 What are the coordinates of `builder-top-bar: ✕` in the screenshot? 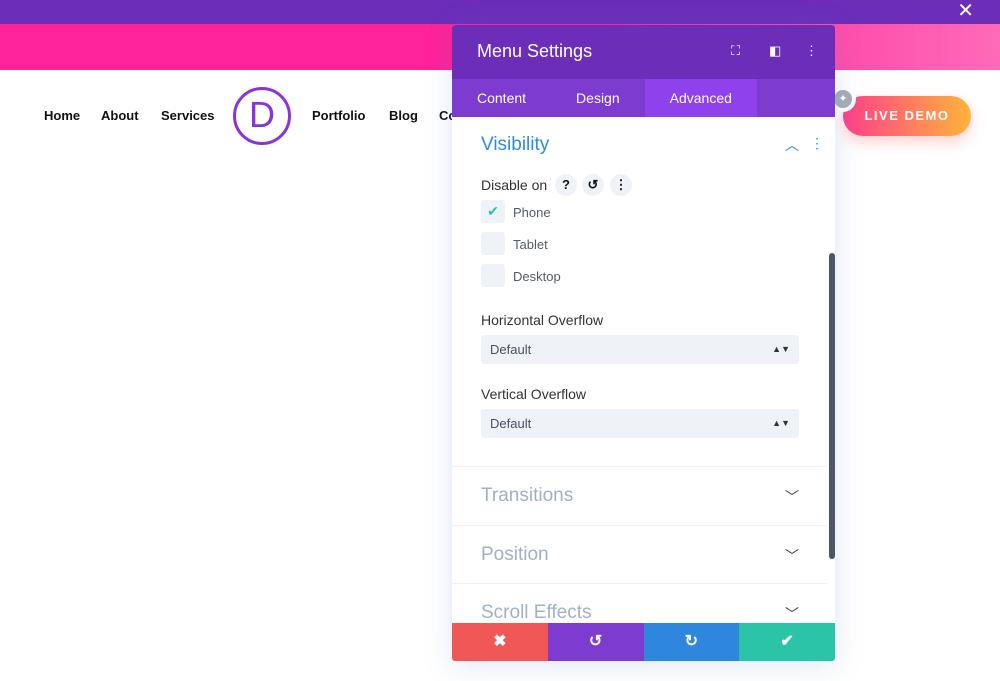 It's located at (500, 12).